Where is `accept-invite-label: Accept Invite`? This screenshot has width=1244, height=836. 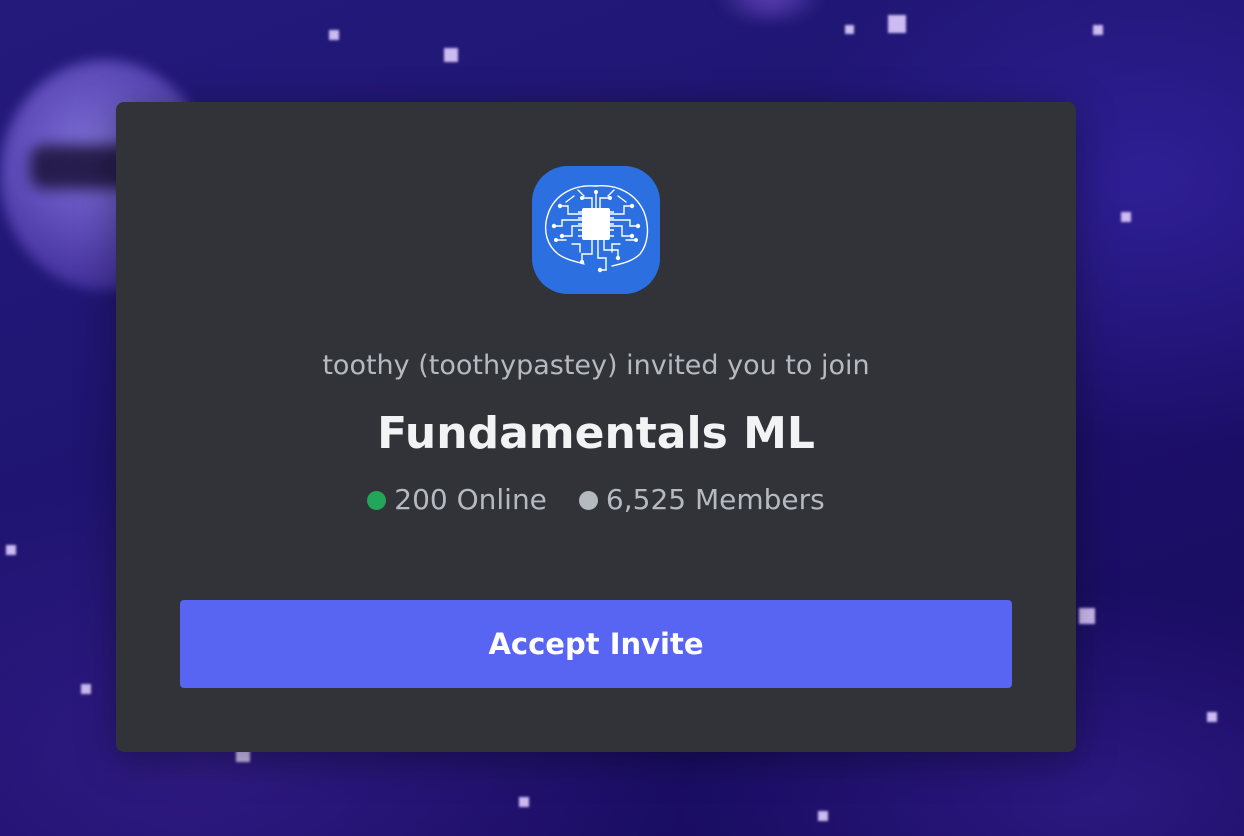
accept-invite-label: Accept Invite is located at coordinates (596, 644).